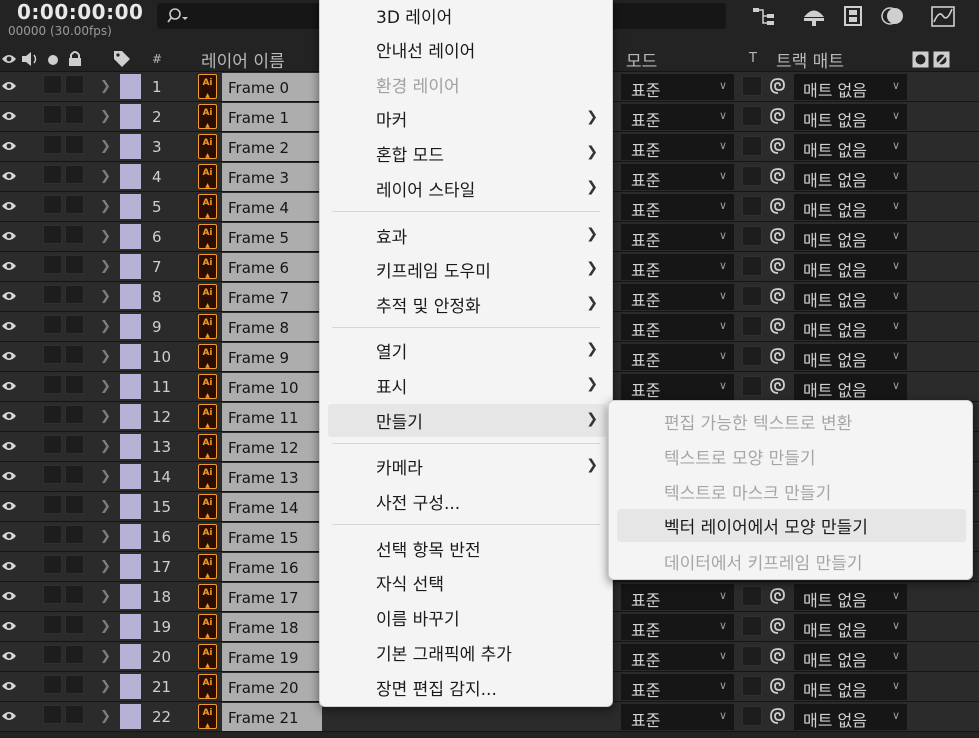  I want to click on layer-name: Frame 16, so click(272, 567).